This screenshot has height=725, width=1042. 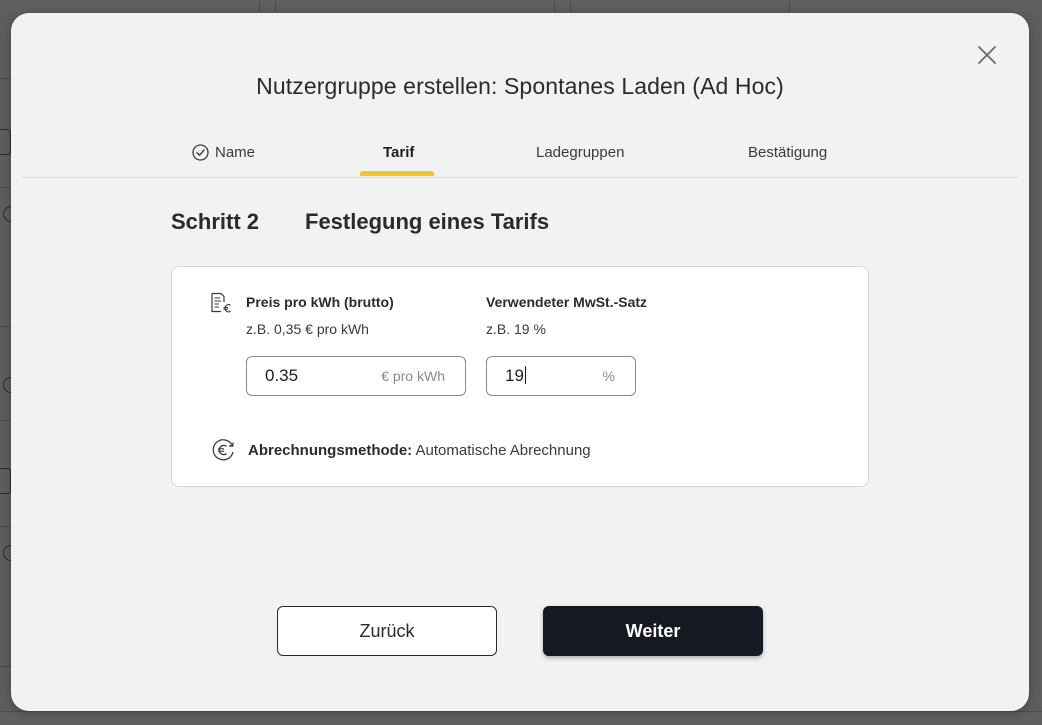 I want to click on text-cursor, so click(x=525, y=375).